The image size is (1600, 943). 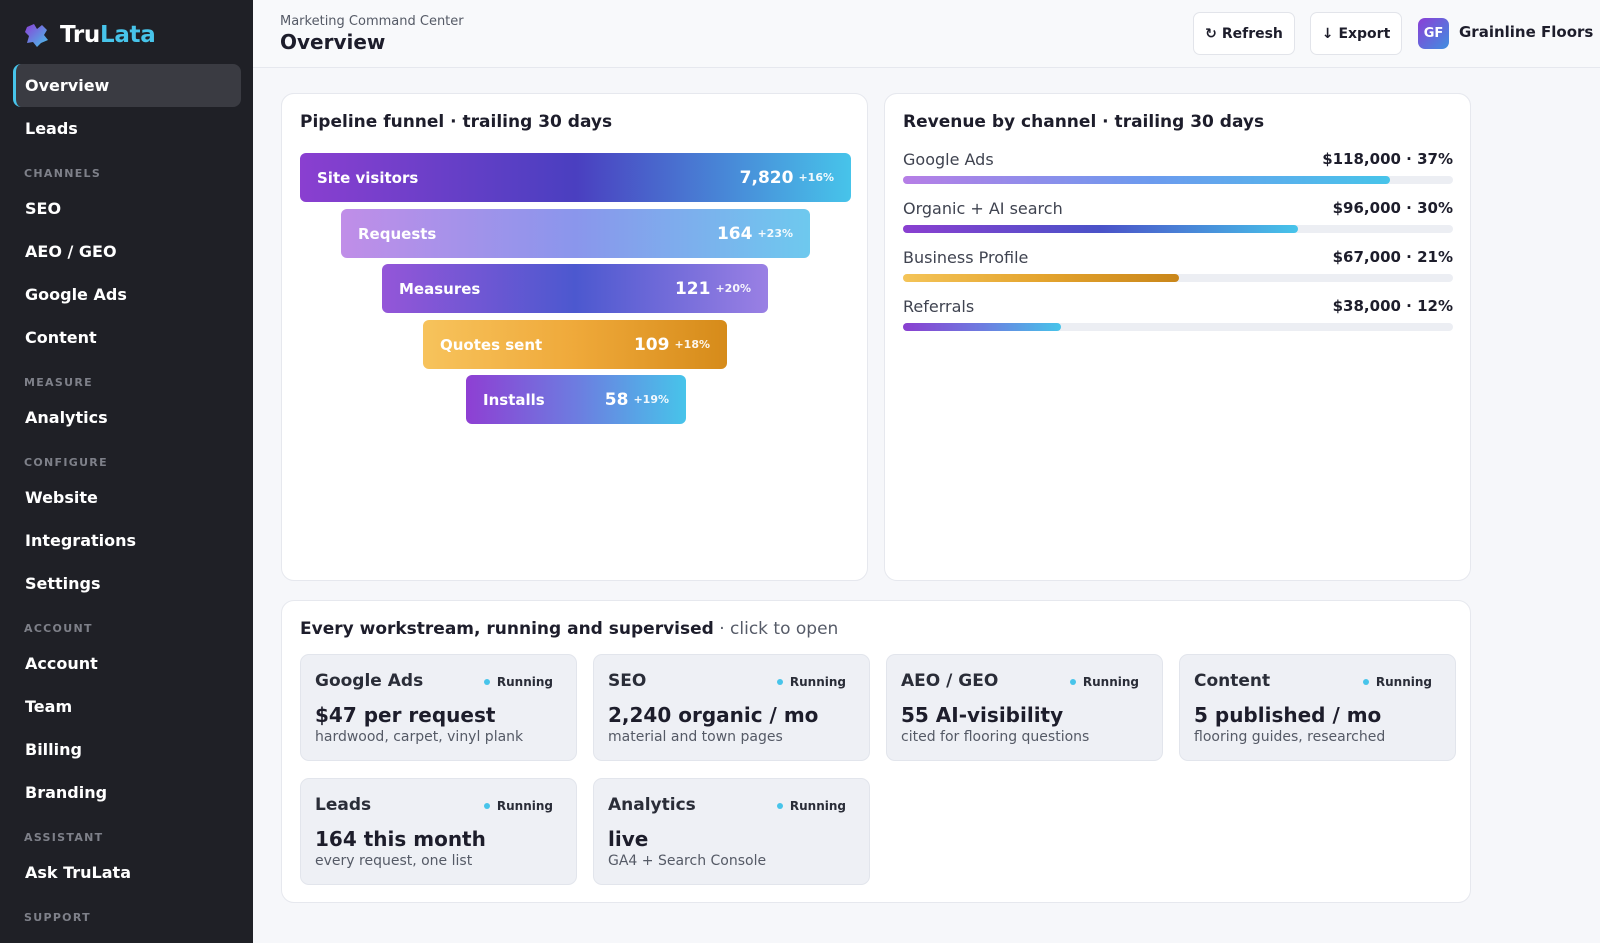 What do you see at coordinates (575, 344) in the screenshot?
I see `funnel-stage-quotes-sent: Quotes sent 109 +18%` at bounding box center [575, 344].